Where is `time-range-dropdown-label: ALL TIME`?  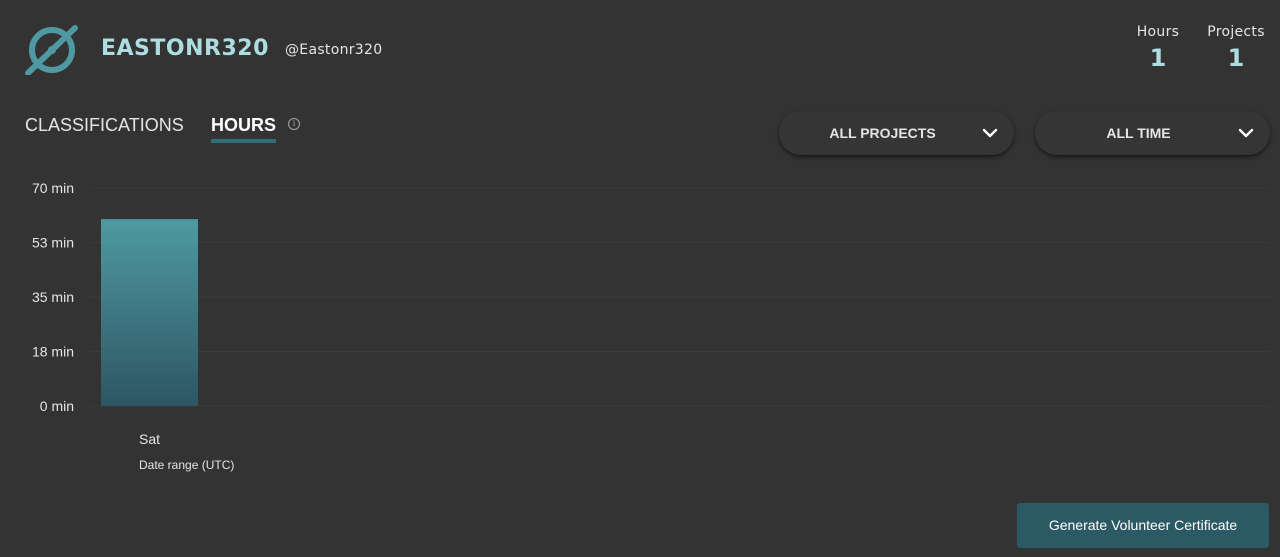
time-range-dropdown-label: ALL TIME is located at coordinates (1138, 133).